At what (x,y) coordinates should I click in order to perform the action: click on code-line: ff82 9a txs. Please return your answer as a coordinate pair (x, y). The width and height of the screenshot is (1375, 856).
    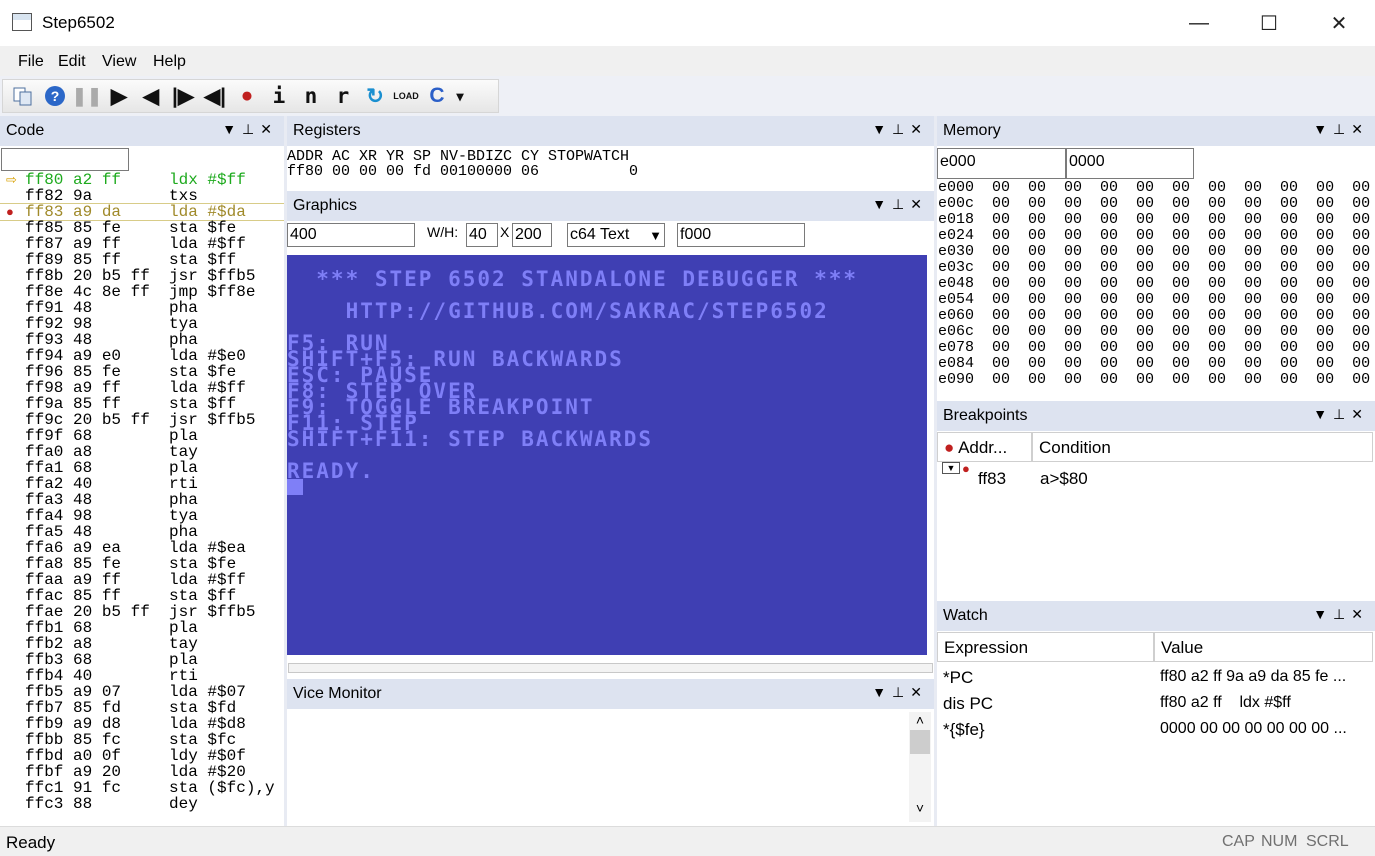
    Looking at the image, I should click on (142, 196).